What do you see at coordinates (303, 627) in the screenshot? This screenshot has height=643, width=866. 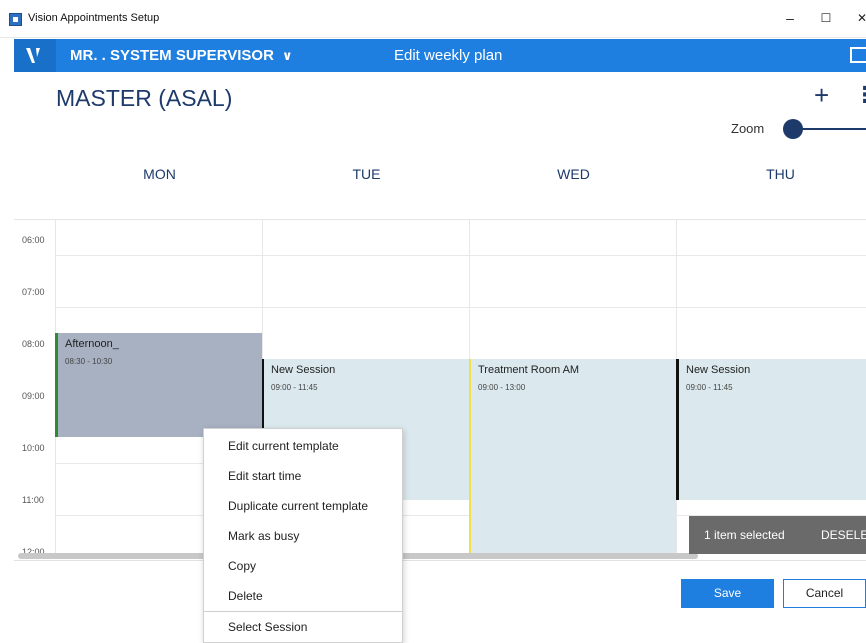 I see `menu-item-select-session: Select Session` at bounding box center [303, 627].